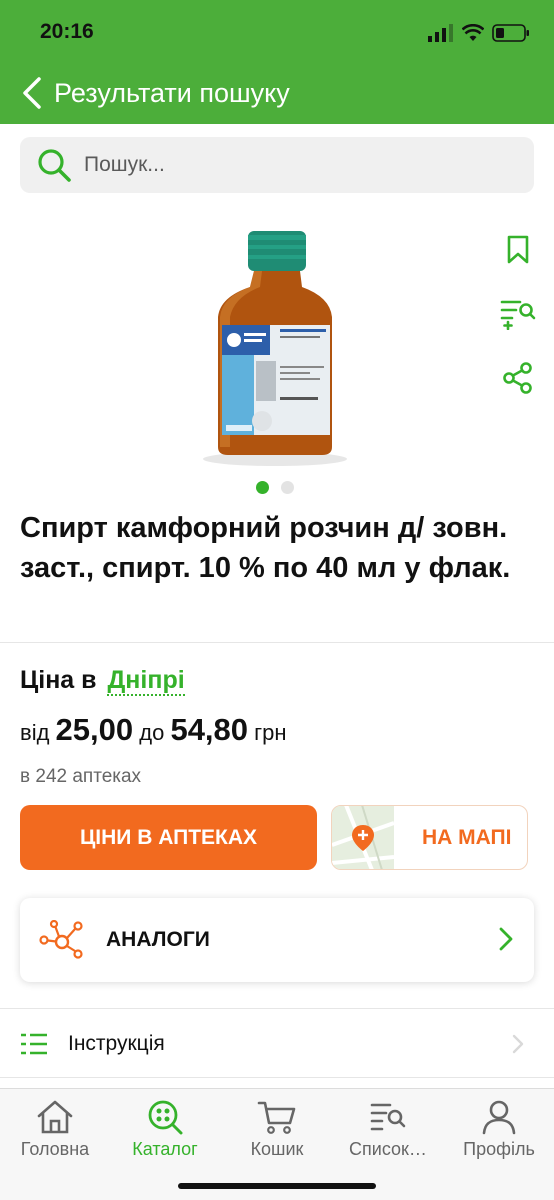  What do you see at coordinates (61, 939) in the screenshot?
I see `molecule-icon` at bounding box center [61, 939].